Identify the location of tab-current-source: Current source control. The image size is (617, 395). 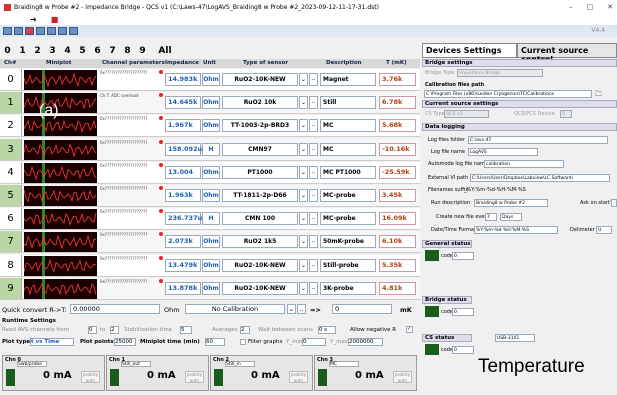
(567, 53).